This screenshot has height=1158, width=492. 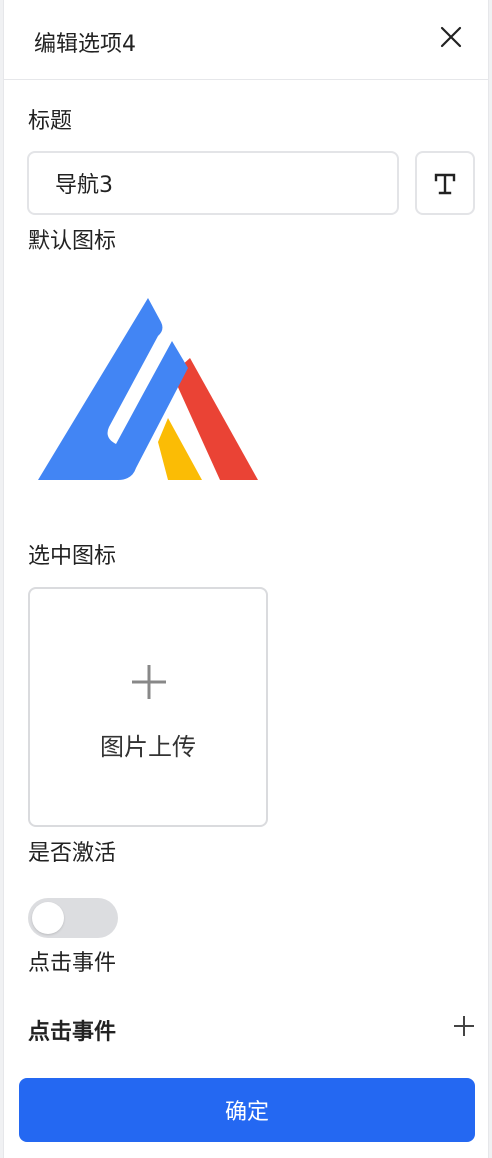 What do you see at coordinates (213, 183) in the screenshot?
I see `title-input` at bounding box center [213, 183].